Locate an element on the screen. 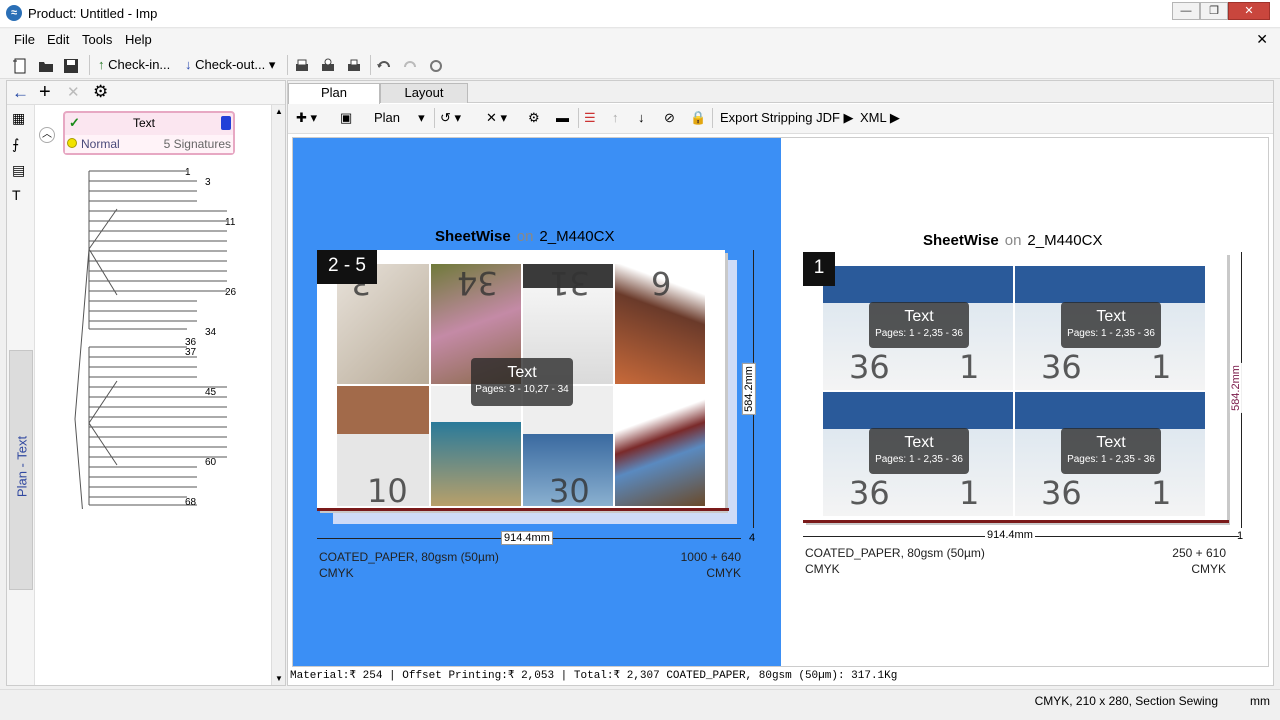  signature-label: Text Pages: 3 - 10,27 - 34 is located at coordinates (522, 382).